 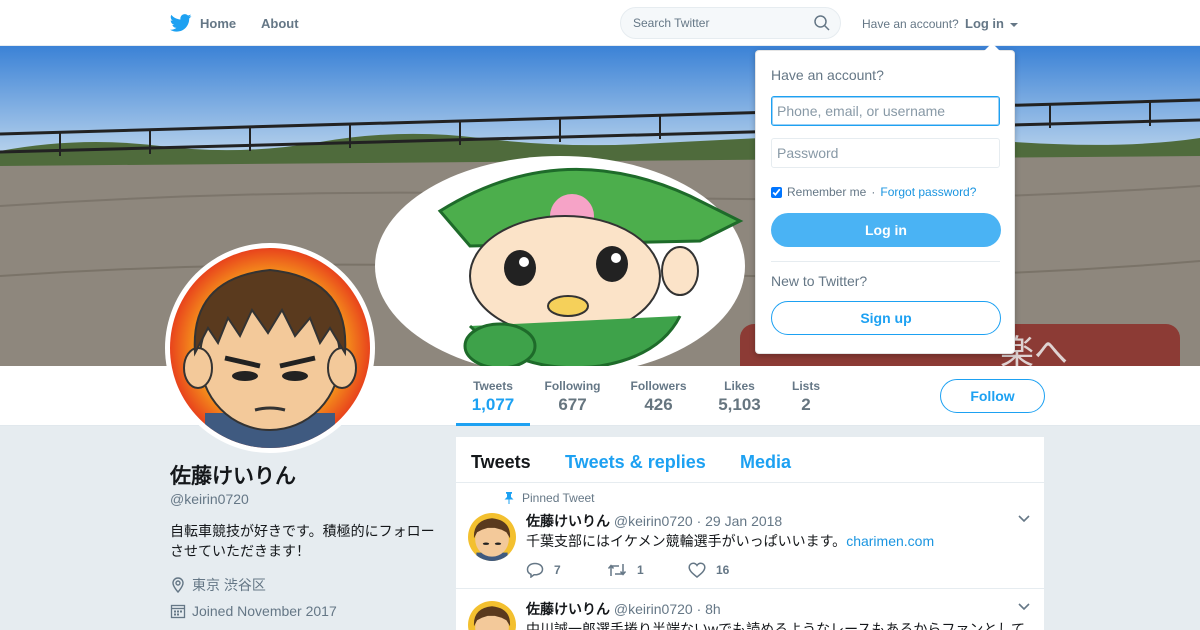 I want to click on follow-button: Follow, so click(x=992, y=396).